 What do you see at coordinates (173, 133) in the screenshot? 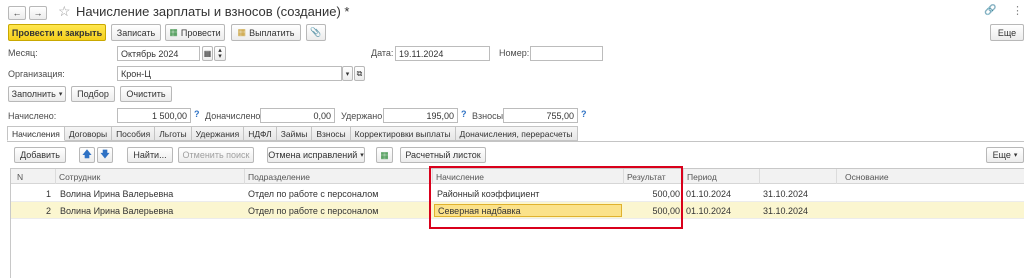
I see `tab-privileges: Льготы` at bounding box center [173, 133].